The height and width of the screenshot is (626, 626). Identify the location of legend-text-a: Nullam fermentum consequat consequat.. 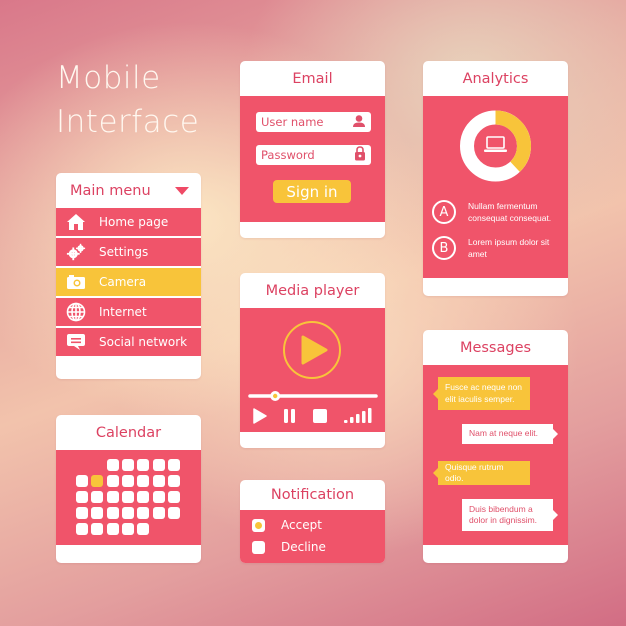
(510, 212).